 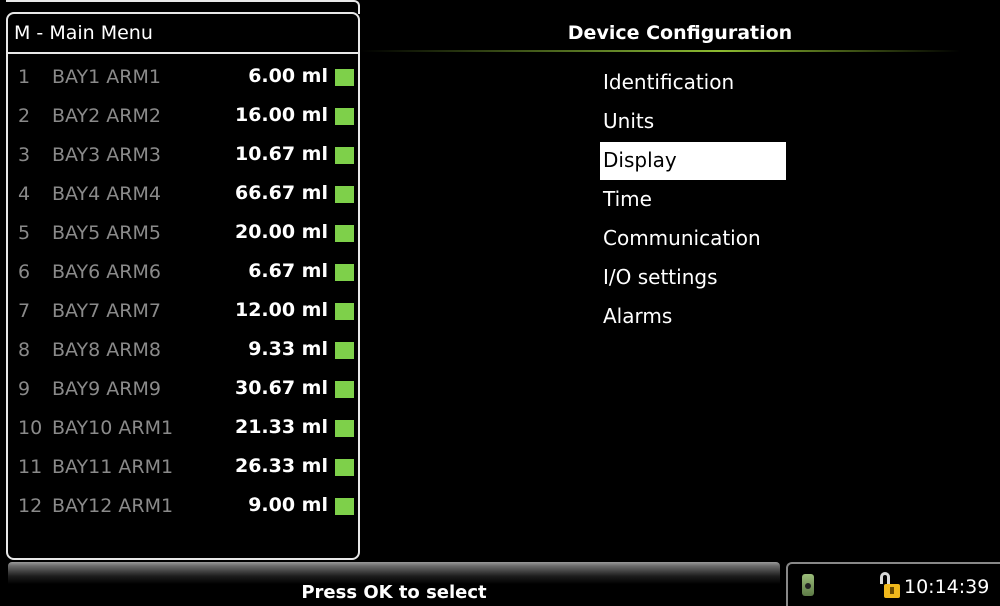 I want to click on menu-item-units: Units, so click(x=693, y=122).